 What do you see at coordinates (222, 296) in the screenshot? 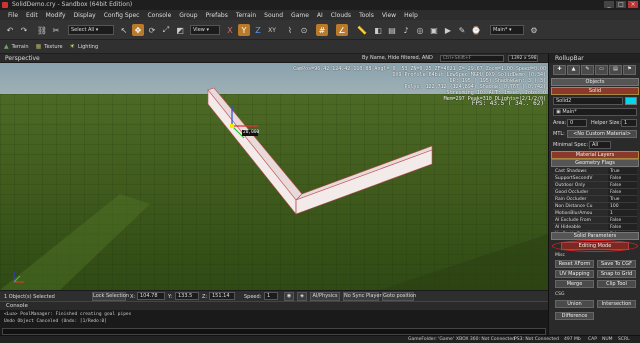
I see `z-field: 151.14` at bounding box center [222, 296].